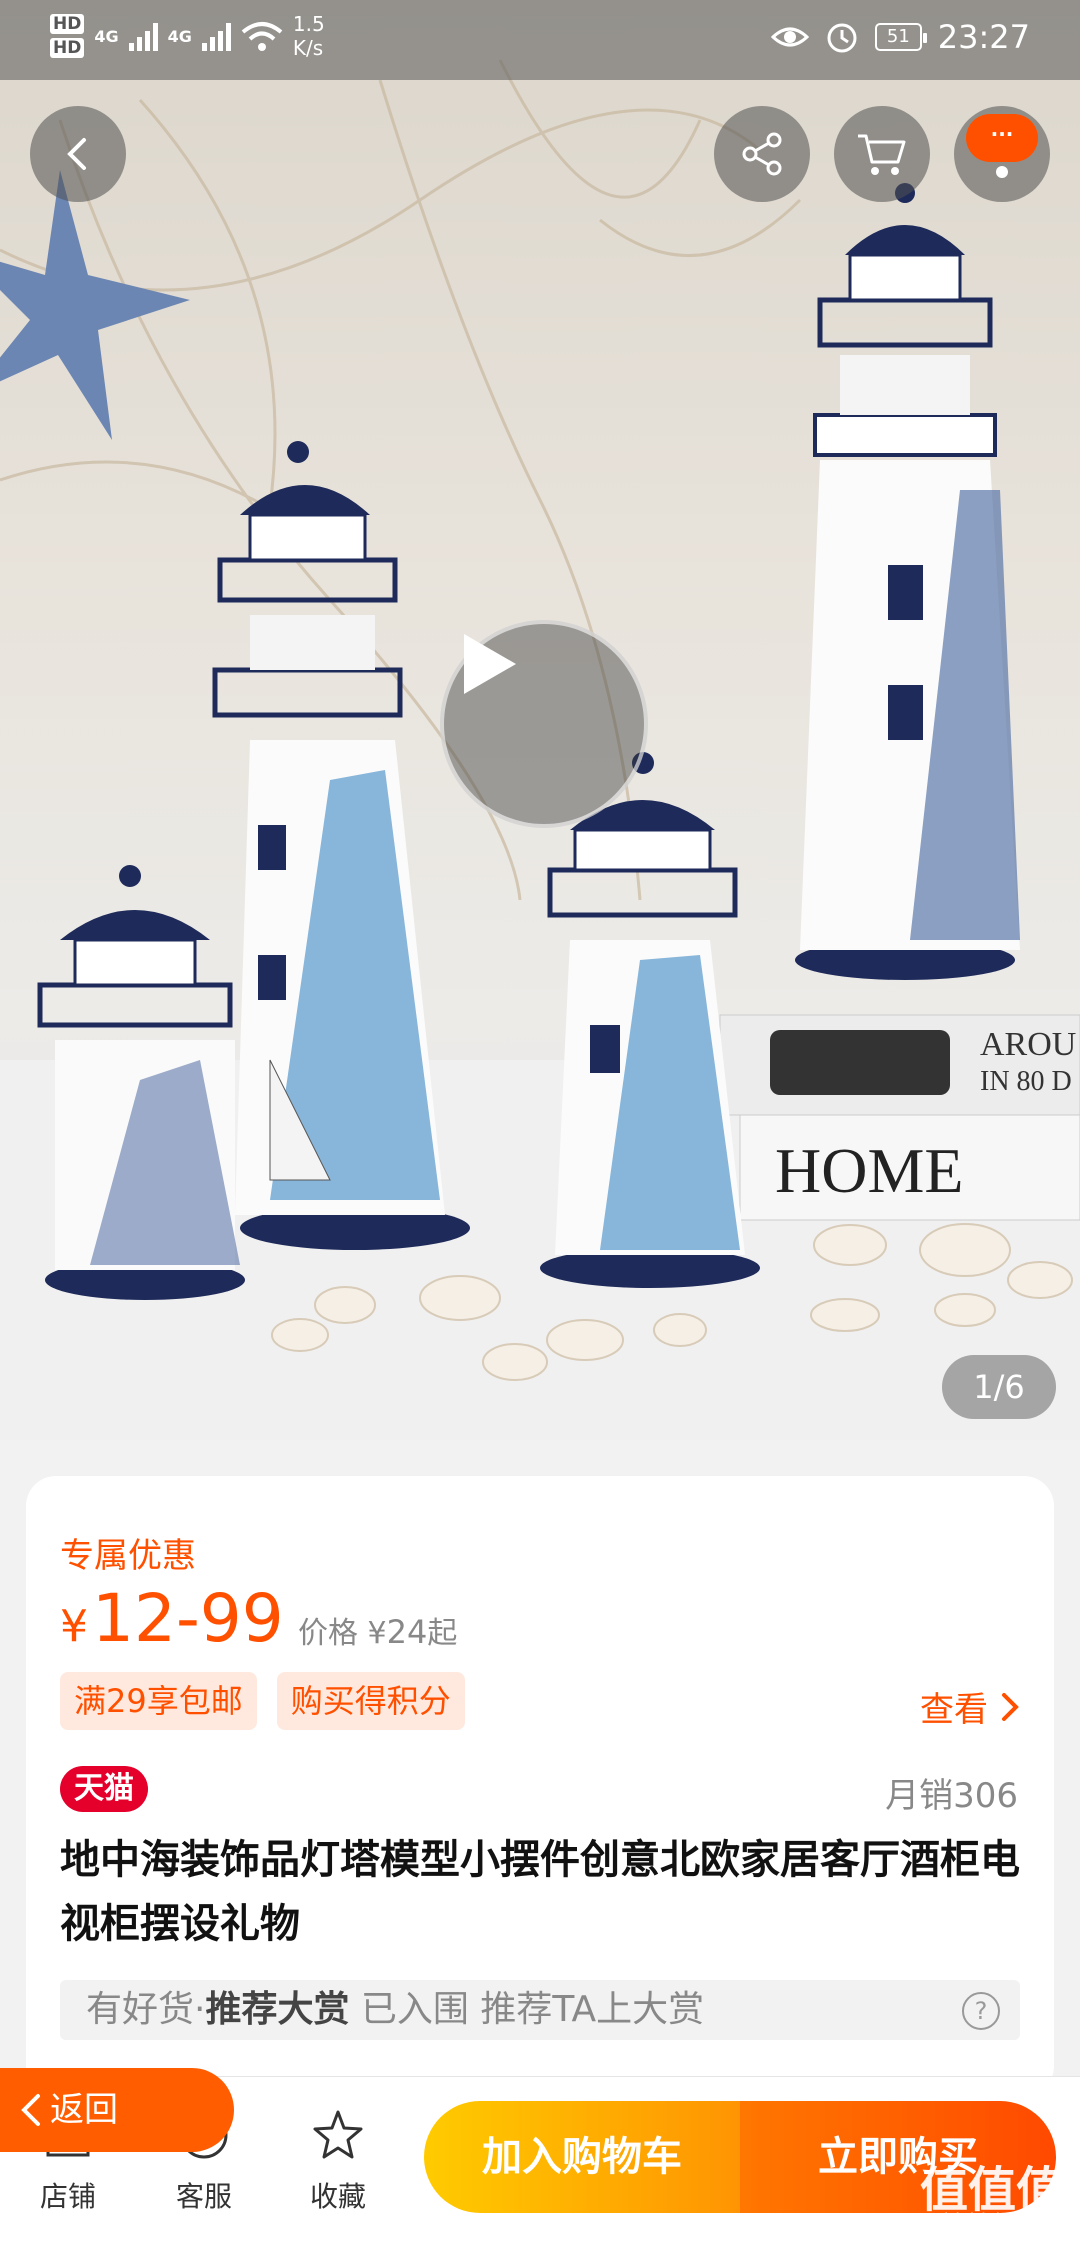 The height and width of the screenshot is (2241, 1080). Describe the element at coordinates (337, 2196) in the screenshot. I see `favorite-label: 收藏` at that location.